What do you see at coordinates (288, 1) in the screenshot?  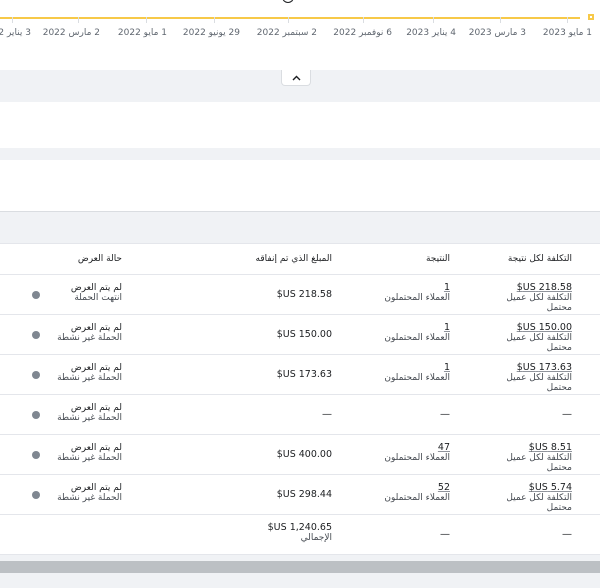 I see `chart-point-marker` at bounding box center [288, 1].